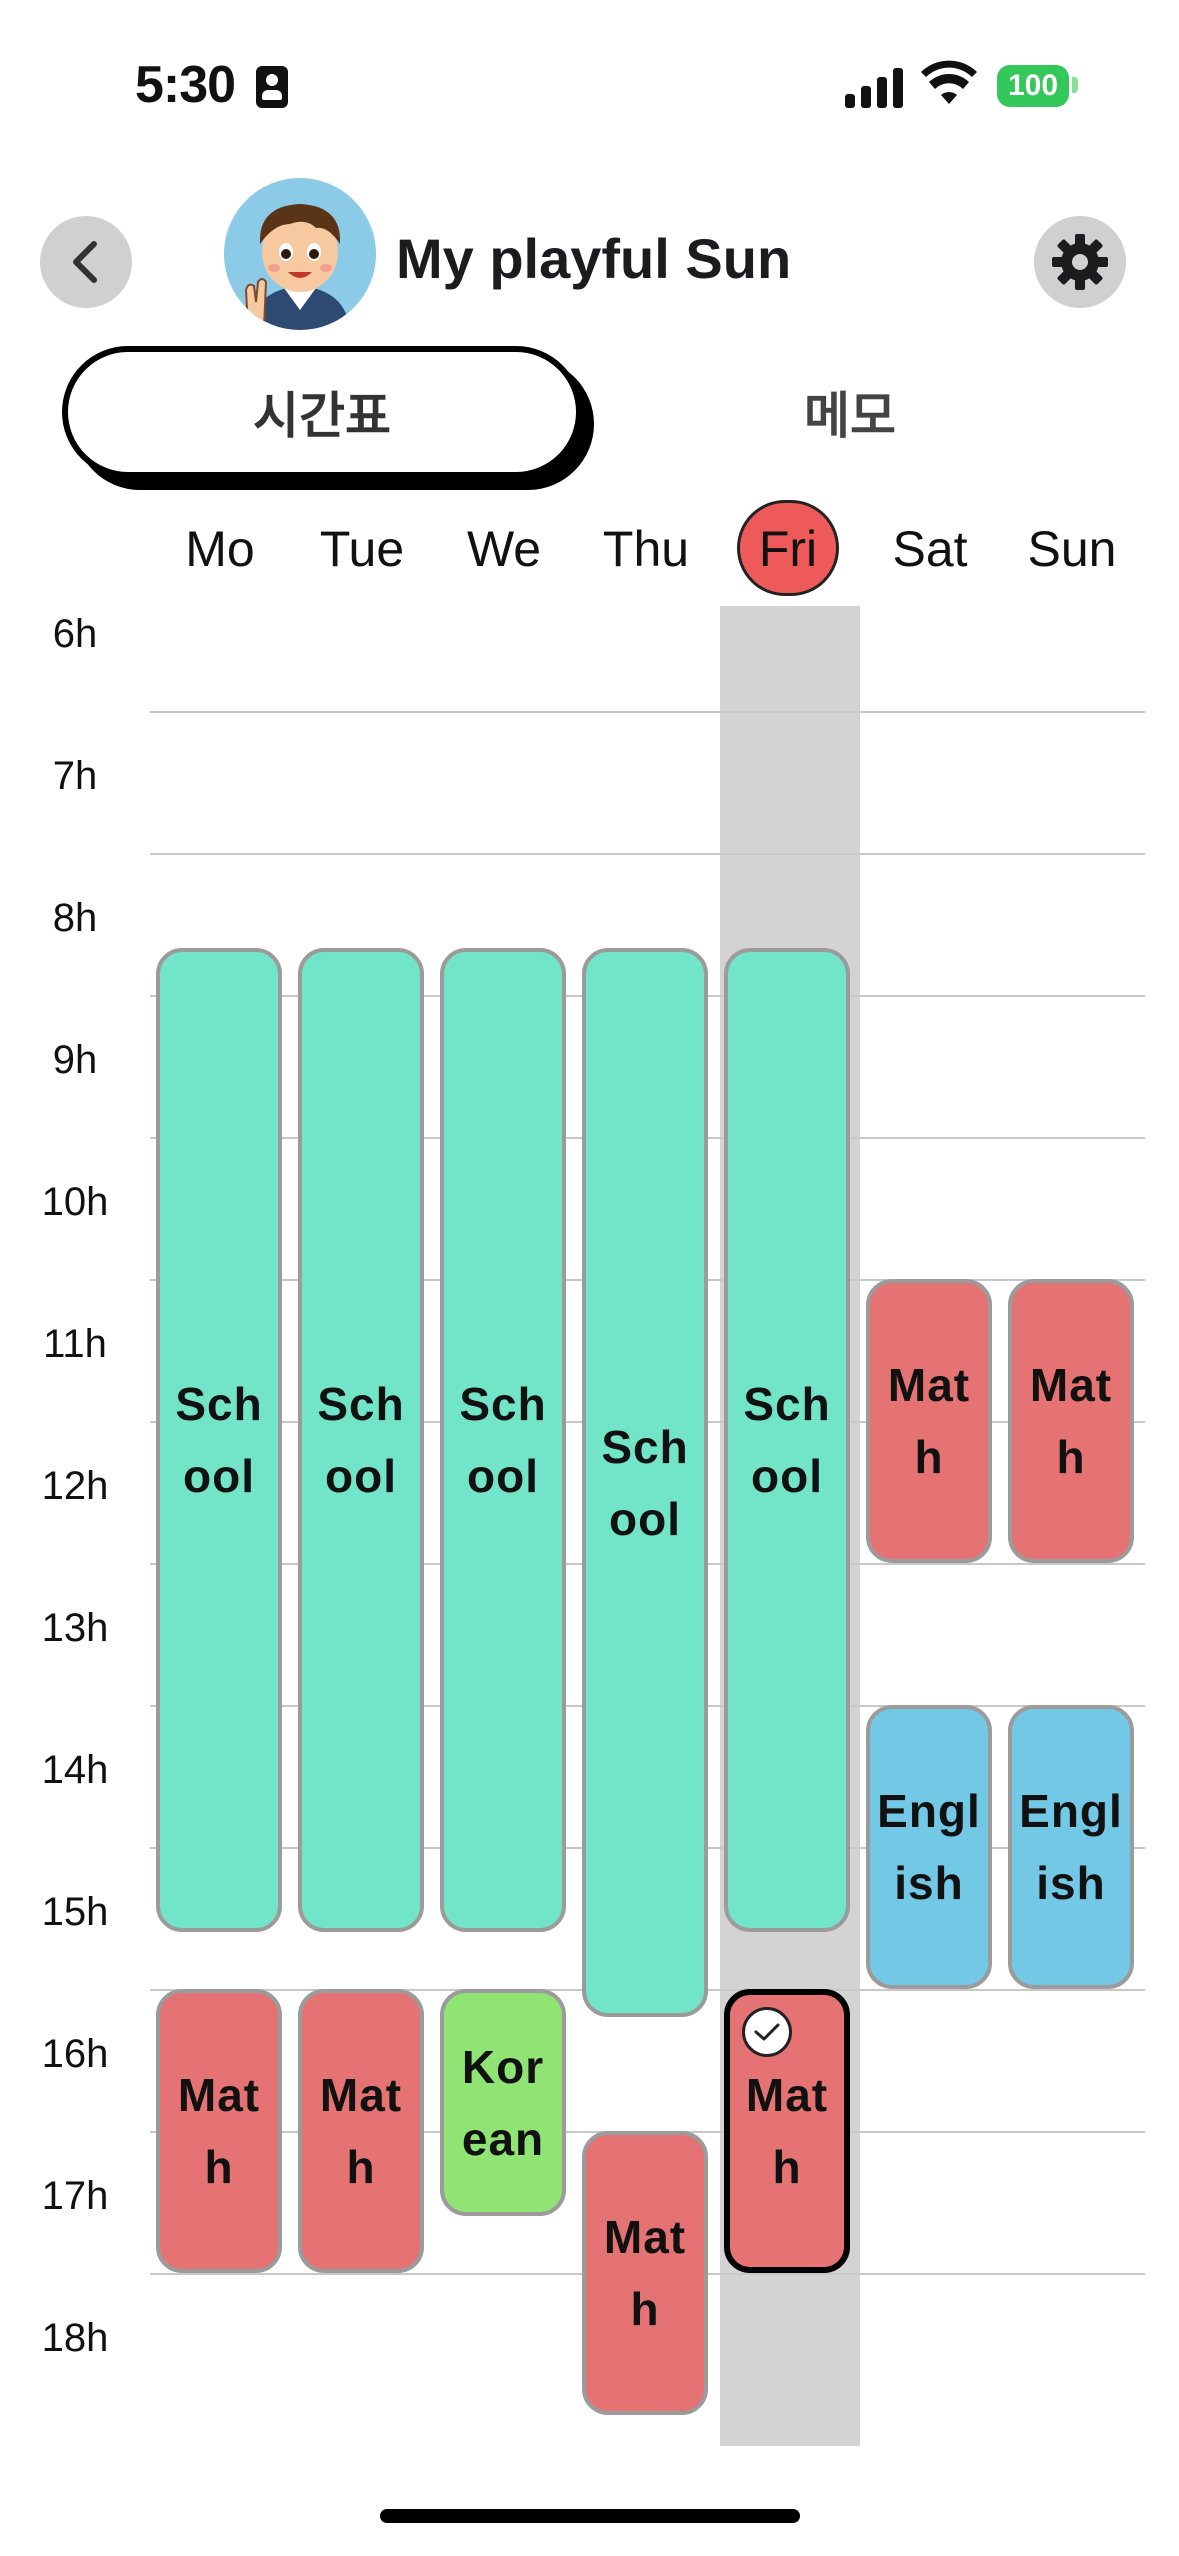  Describe the element at coordinates (875, 86) in the screenshot. I see `cellular-signal-icon` at that location.